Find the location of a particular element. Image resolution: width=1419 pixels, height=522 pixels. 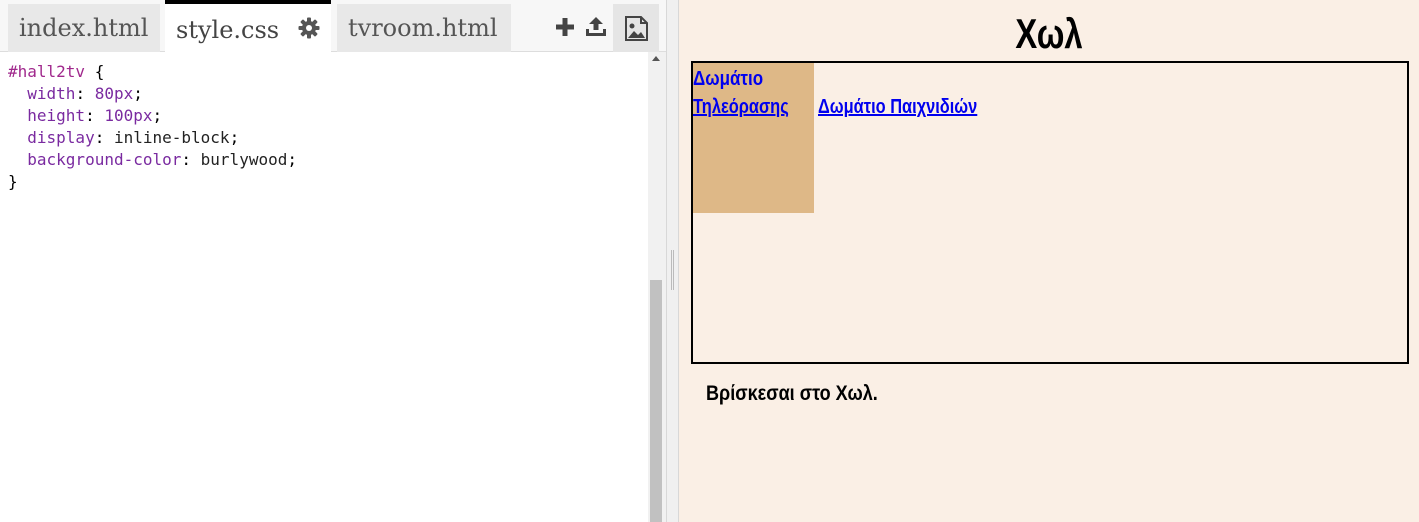

css-value: inline-block is located at coordinates (171, 137).